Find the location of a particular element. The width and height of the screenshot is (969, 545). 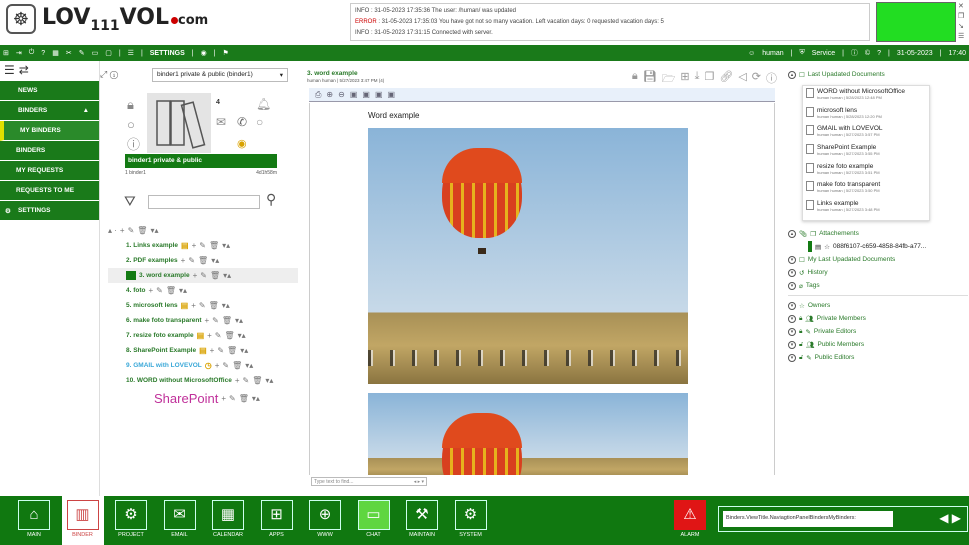

fit-width-icon: ▣ is located at coordinates (366, 94).